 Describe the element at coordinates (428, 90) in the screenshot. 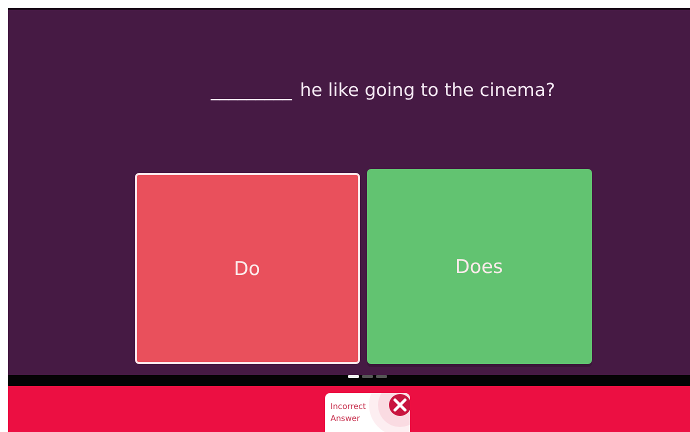

I see `question-text: he like going to the cinema?` at that location.